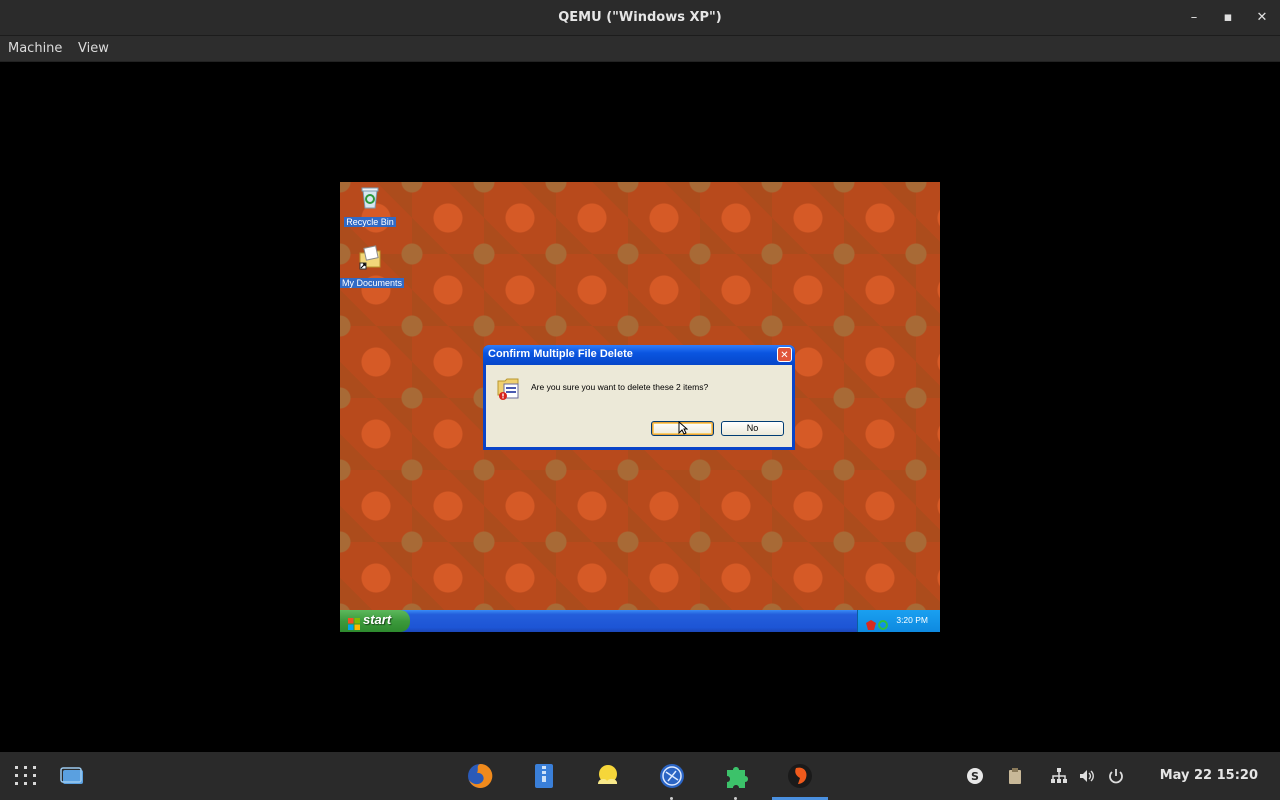 This screenshot has width=1280, height=800. Describe the element at coordinates (871, 622) in the screenshot. I see `security-alert-icon` at that location.